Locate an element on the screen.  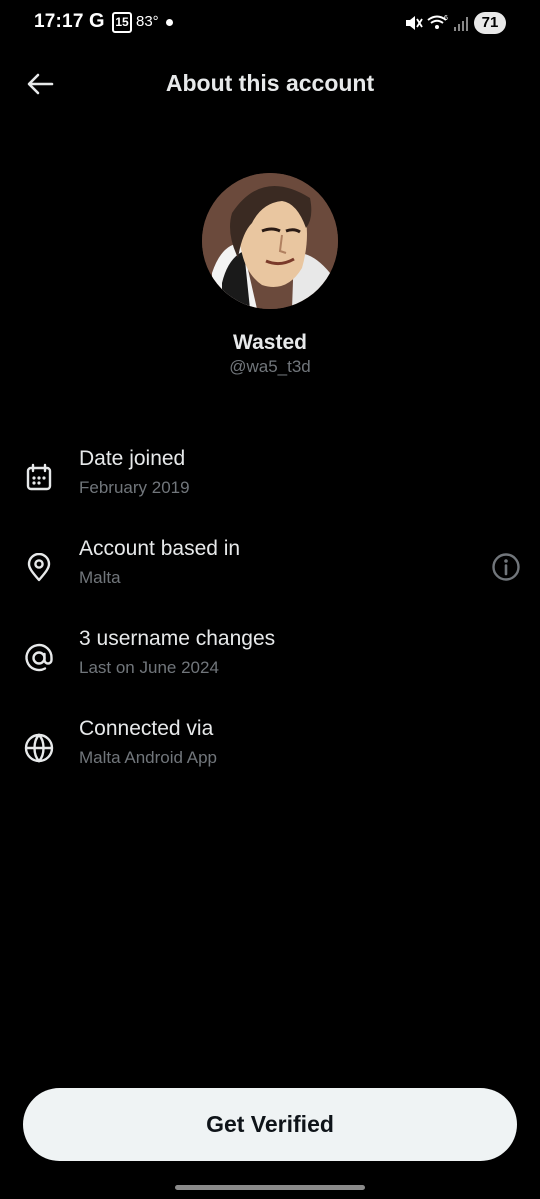
svg-text: 6 is located at coordinates (446, 18).